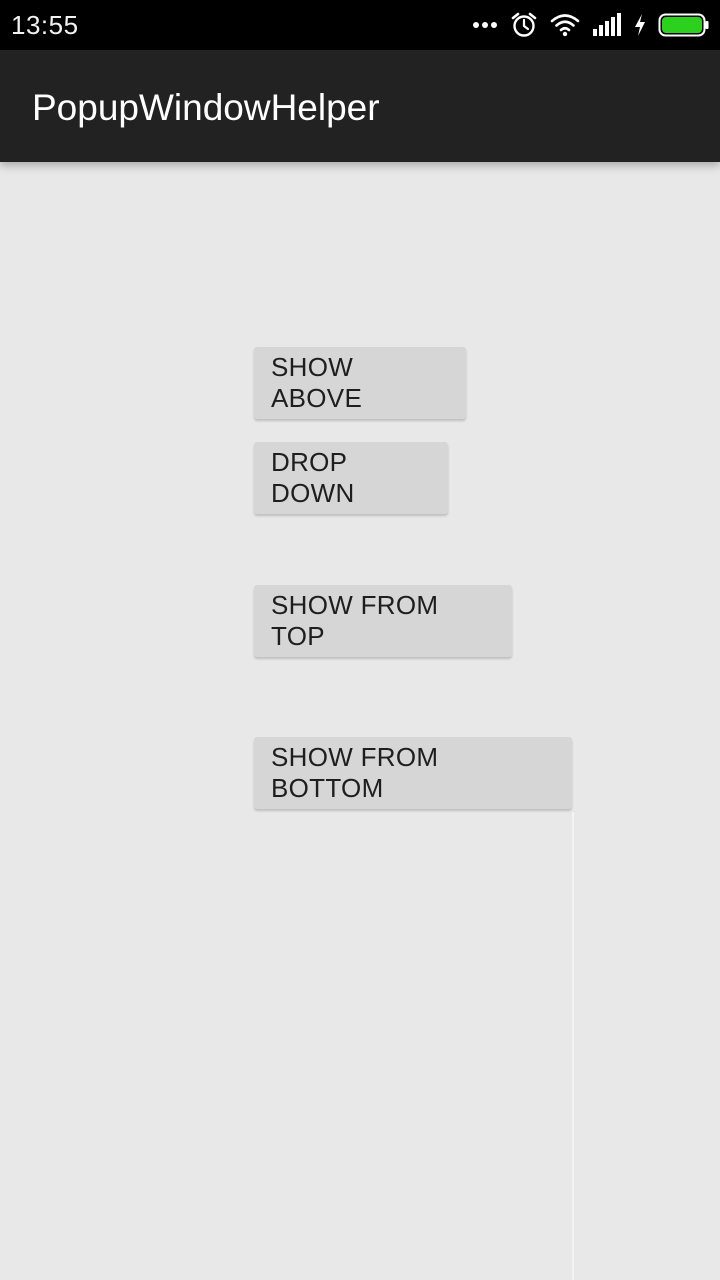  What do you see at coordinates (684, 25) in the screenshot?
I see `battery-icon` at bounding box center [684, 25].